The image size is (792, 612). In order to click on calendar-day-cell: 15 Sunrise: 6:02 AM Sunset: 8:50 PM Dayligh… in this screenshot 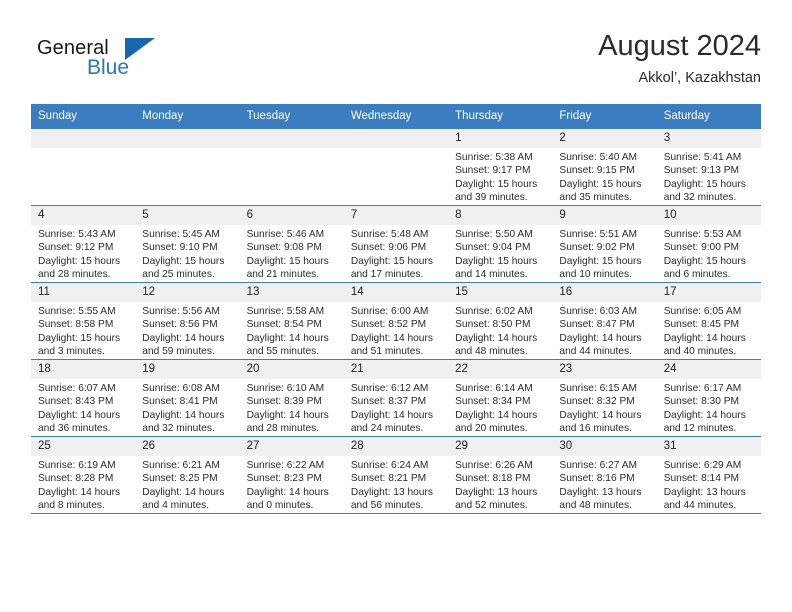, I will do `click(500, 321)`.